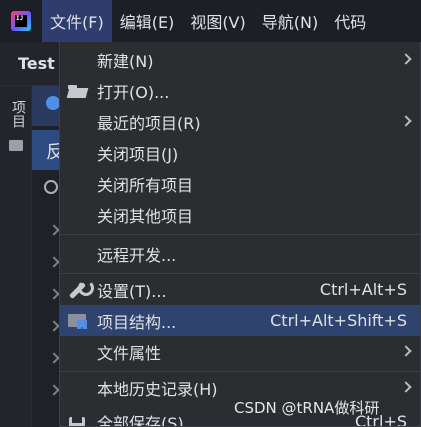 Image resolution: width=421 pixels, height=427 pixels. I want to click on menu-item-close-other-projects: 关闭其他项目, so click(240, 214).